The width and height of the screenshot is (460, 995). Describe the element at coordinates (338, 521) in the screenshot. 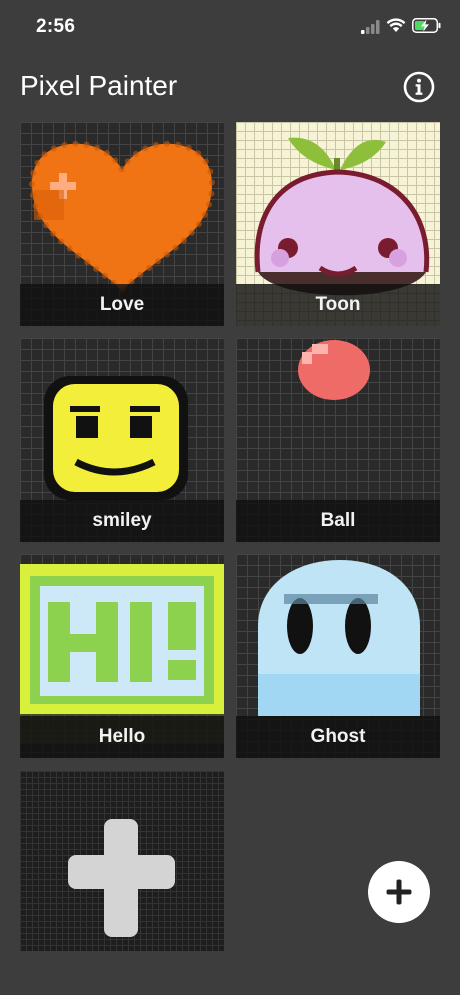

I see `drawing-title: Ball` at that location.